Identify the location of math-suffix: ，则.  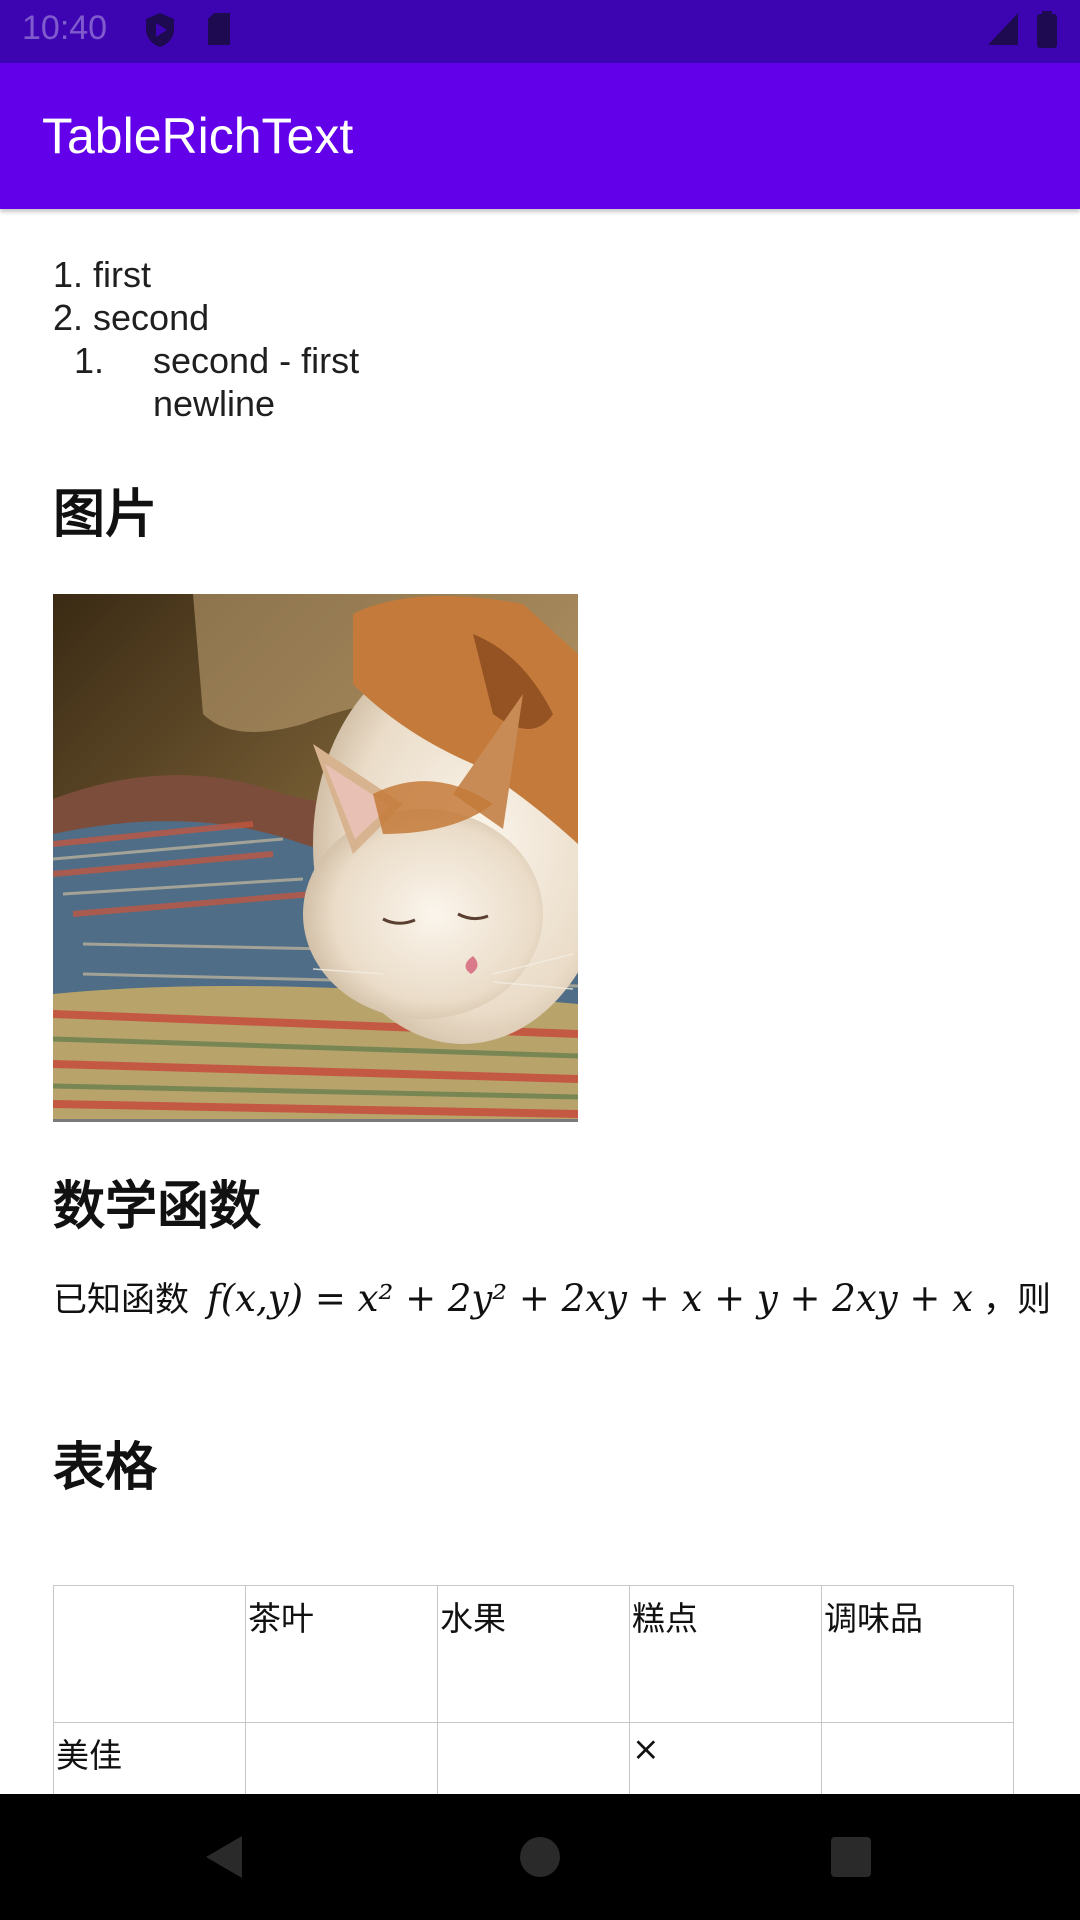
(1017, 1300).